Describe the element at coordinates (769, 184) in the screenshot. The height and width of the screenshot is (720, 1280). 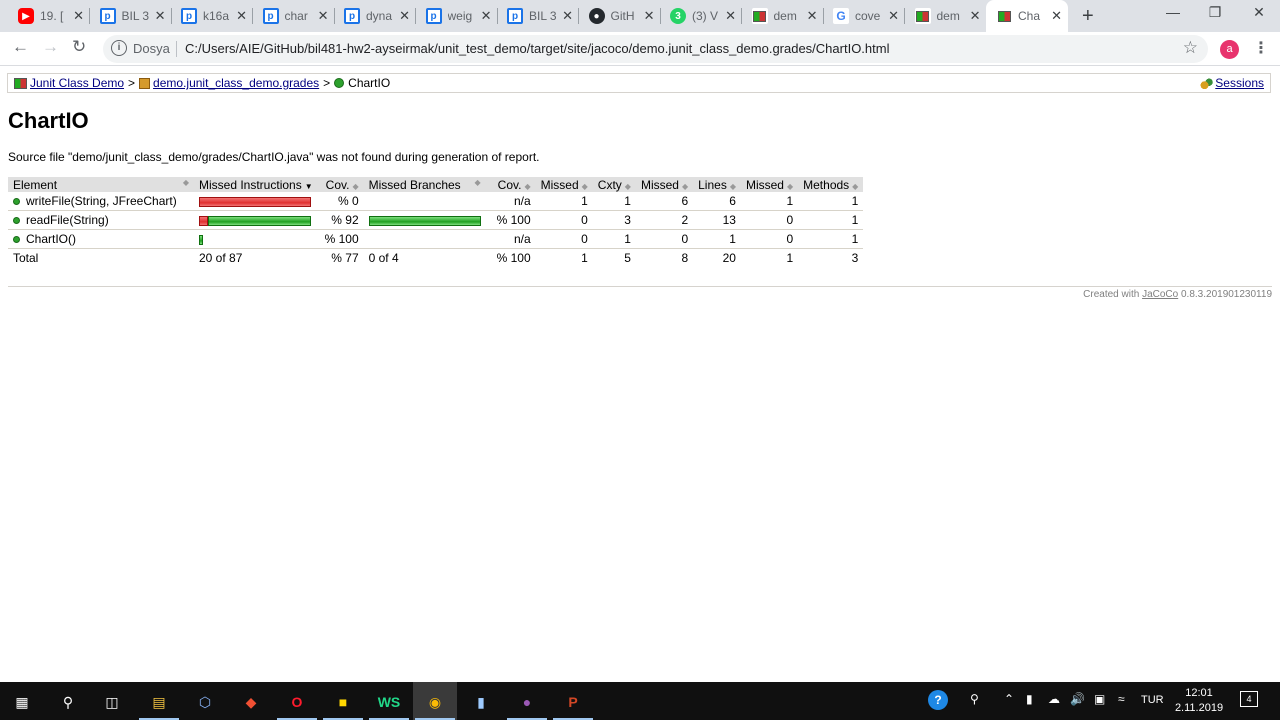
I see `col-header-methods-missed: Missed ◆` at that location.